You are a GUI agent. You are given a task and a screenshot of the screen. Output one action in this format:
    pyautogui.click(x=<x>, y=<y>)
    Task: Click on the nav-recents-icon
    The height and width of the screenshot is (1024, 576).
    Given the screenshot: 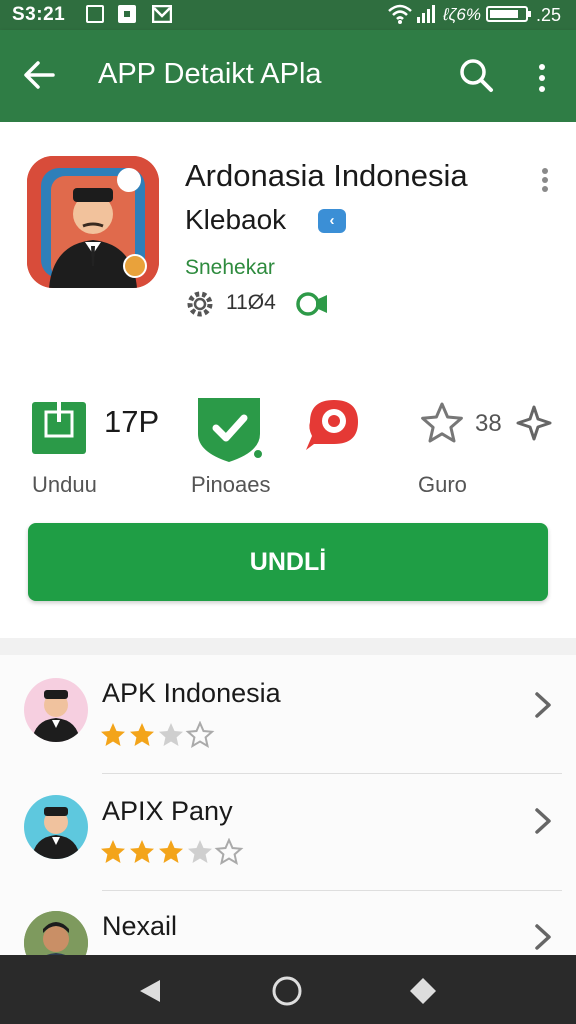 What is the action you would take?
    pyautogui.click(x=423, y=991)
    